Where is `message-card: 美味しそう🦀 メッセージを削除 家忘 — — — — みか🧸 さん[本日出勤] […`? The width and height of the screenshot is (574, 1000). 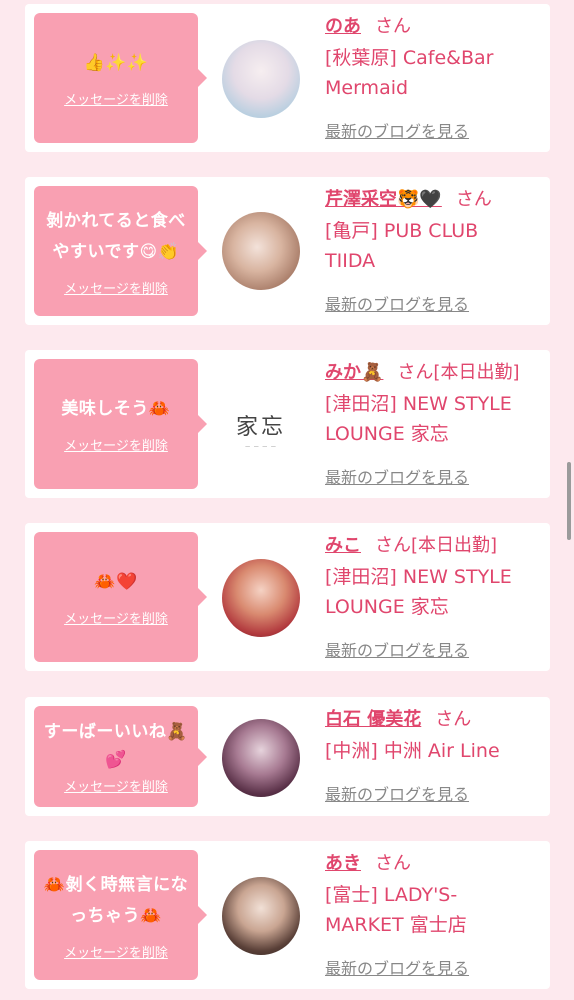
message-card: 美味しそう🦀 メッセージを削除 家忘 — — — — みか🧸 さん[本日出勤] [… is located at coordinates (287, 424).